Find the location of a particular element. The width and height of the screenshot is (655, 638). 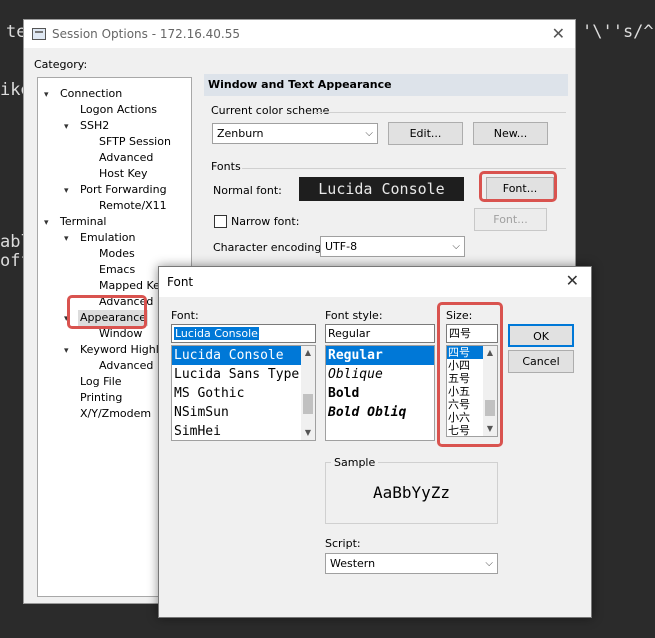

encoding-label: Character encoding: is located at coordinates (269, 247).